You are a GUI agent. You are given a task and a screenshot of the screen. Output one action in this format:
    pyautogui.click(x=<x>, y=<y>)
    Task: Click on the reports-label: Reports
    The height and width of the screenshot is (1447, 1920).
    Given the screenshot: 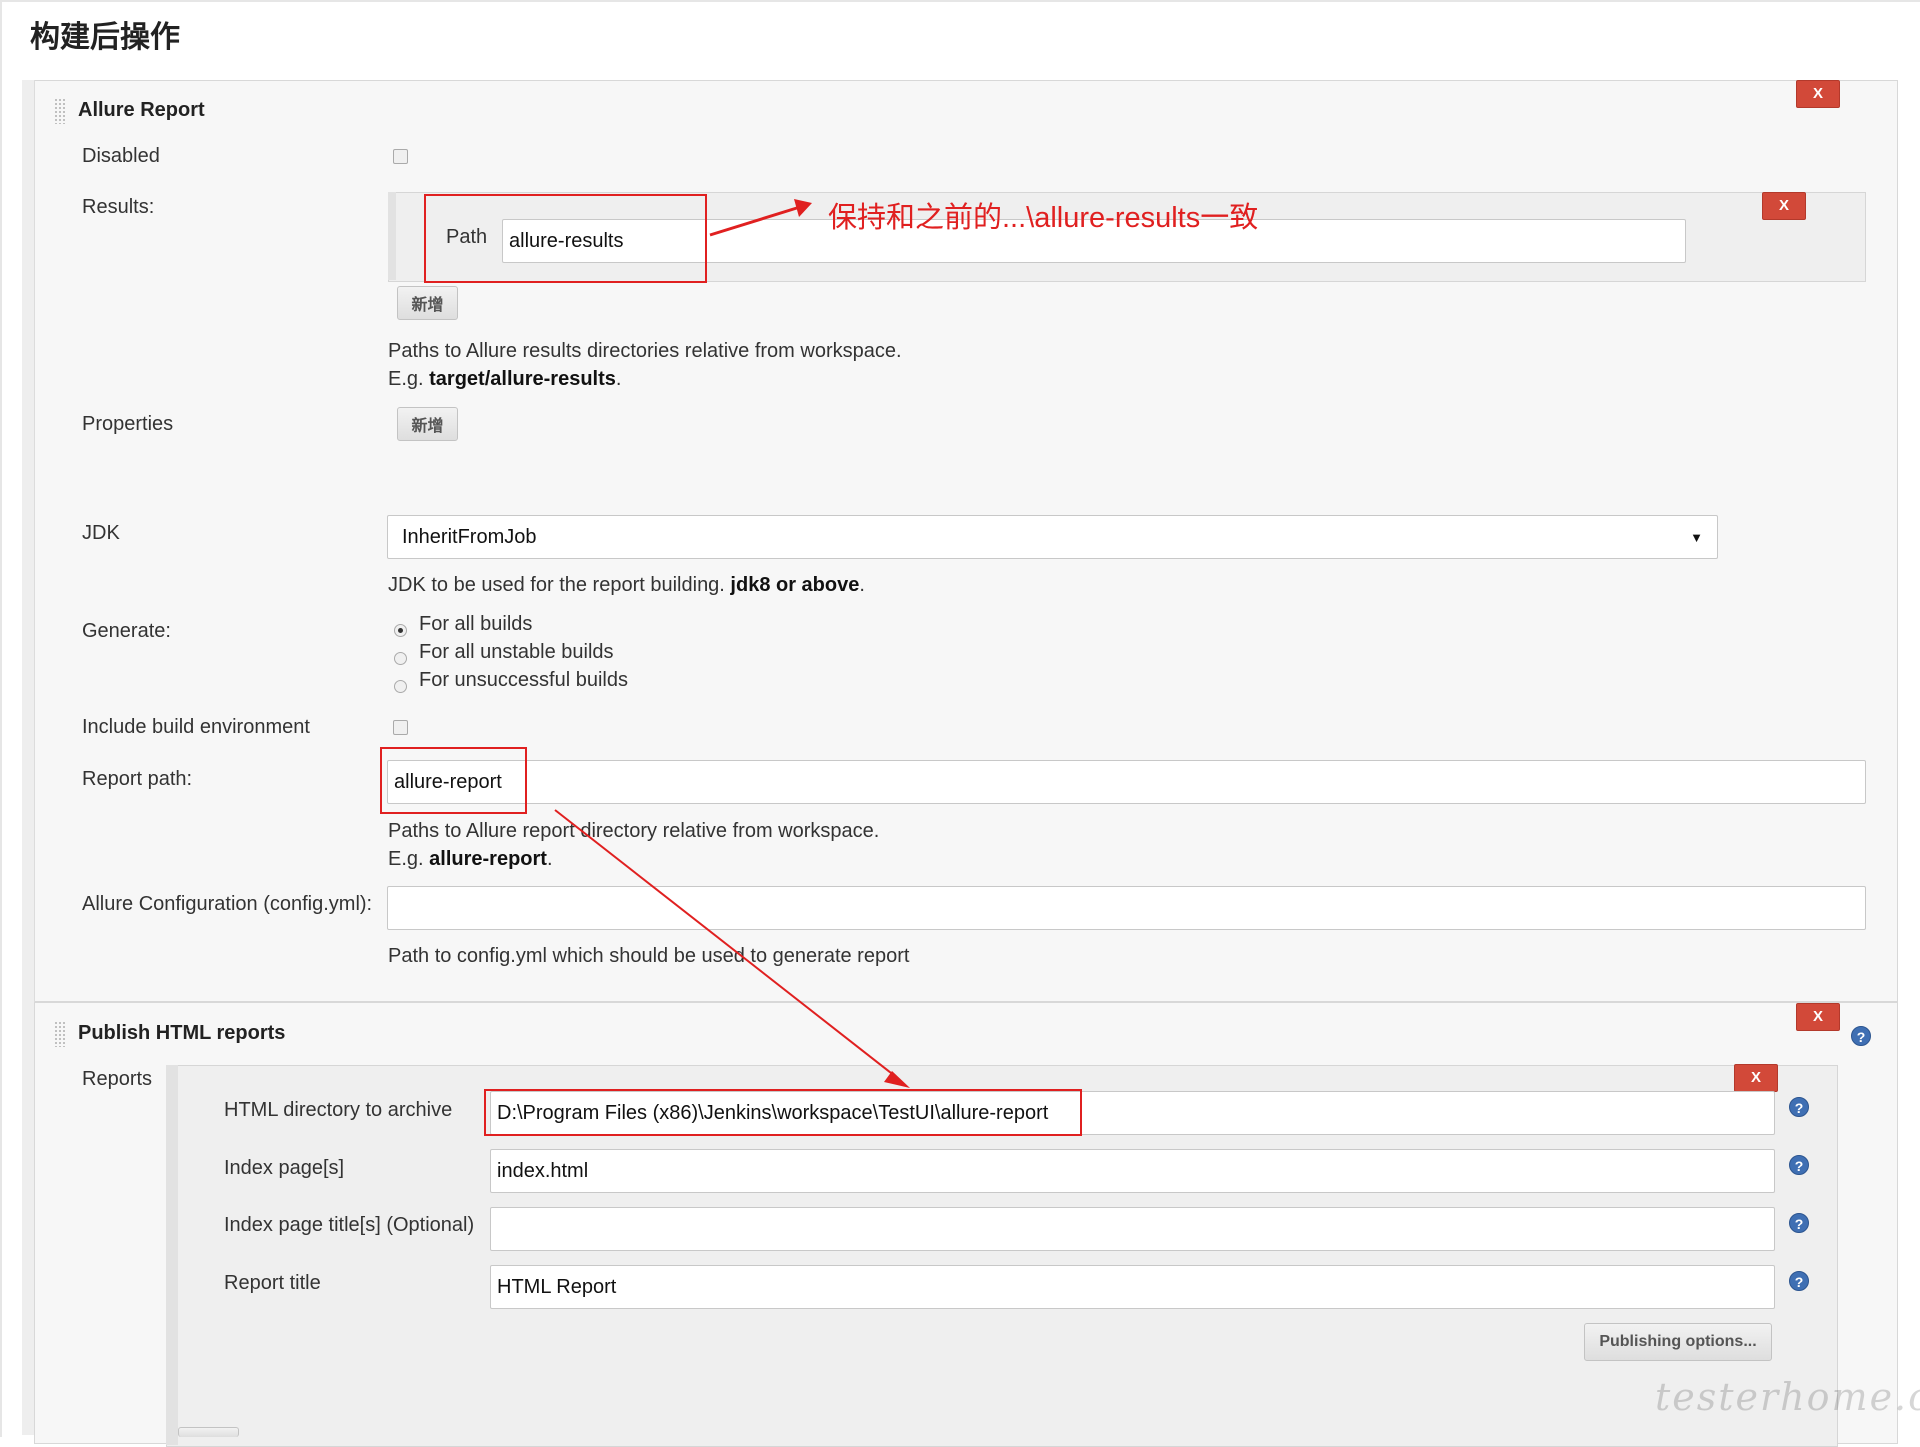 What is the action you would take?
    pyautogui.click(x=117, y=1079)
    